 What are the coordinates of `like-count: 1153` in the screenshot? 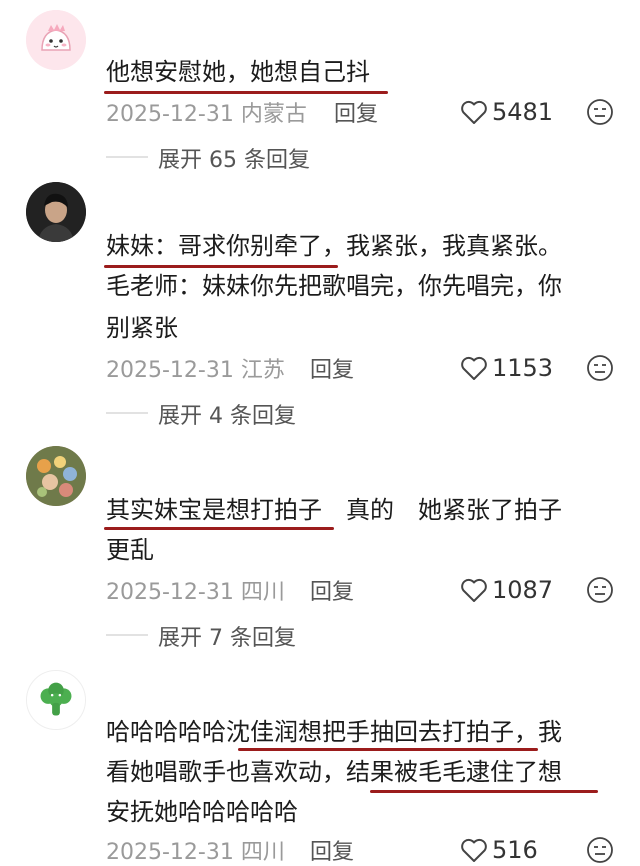 It's located at (523, 368).